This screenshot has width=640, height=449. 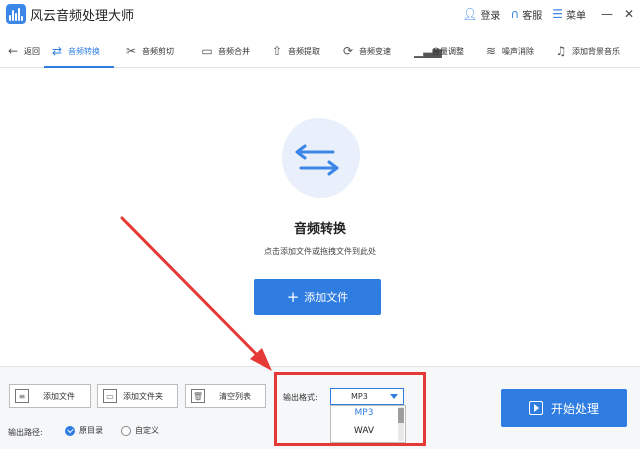 I want to click on user-icon: 👤︎, so click(x=470, y=14).